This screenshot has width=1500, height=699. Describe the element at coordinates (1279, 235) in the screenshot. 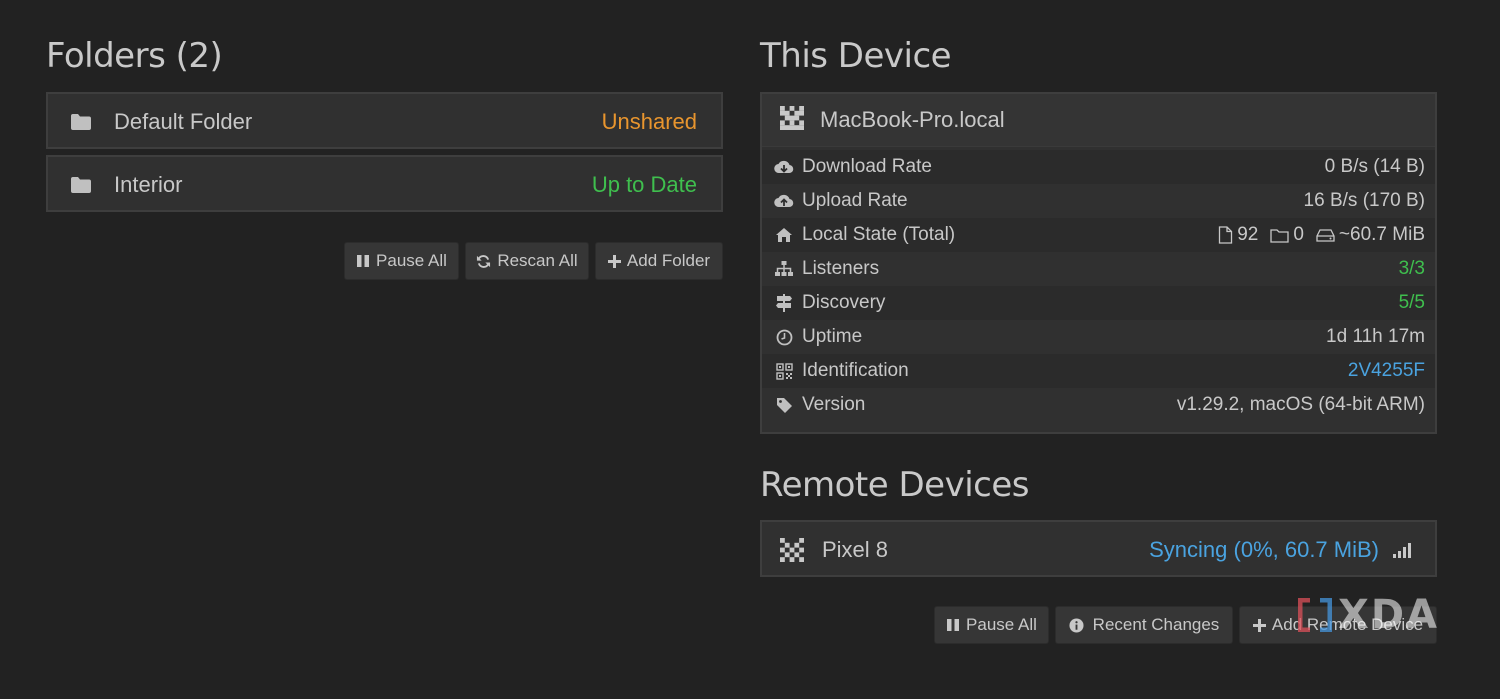

I see `folder-outline-icon` at that location.